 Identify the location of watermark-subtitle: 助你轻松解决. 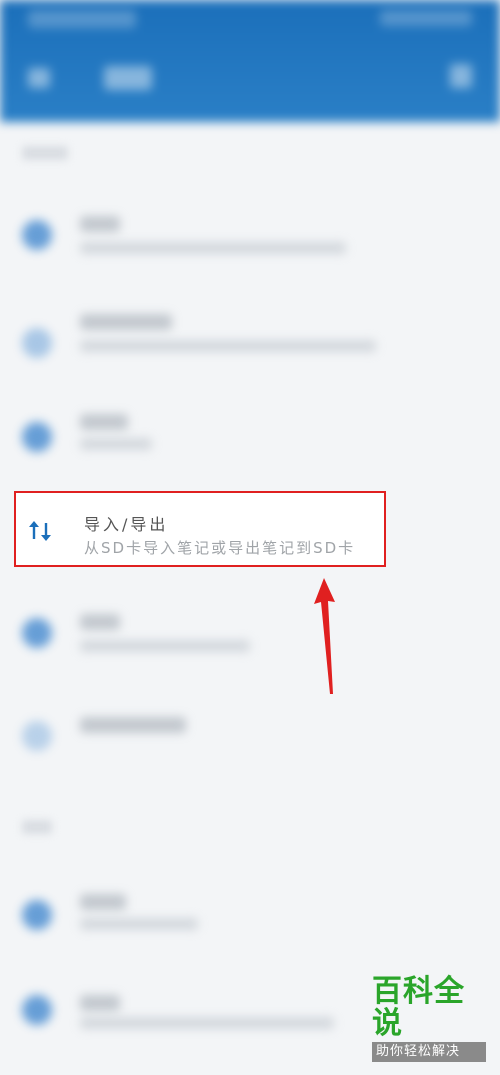
(429, 1052).